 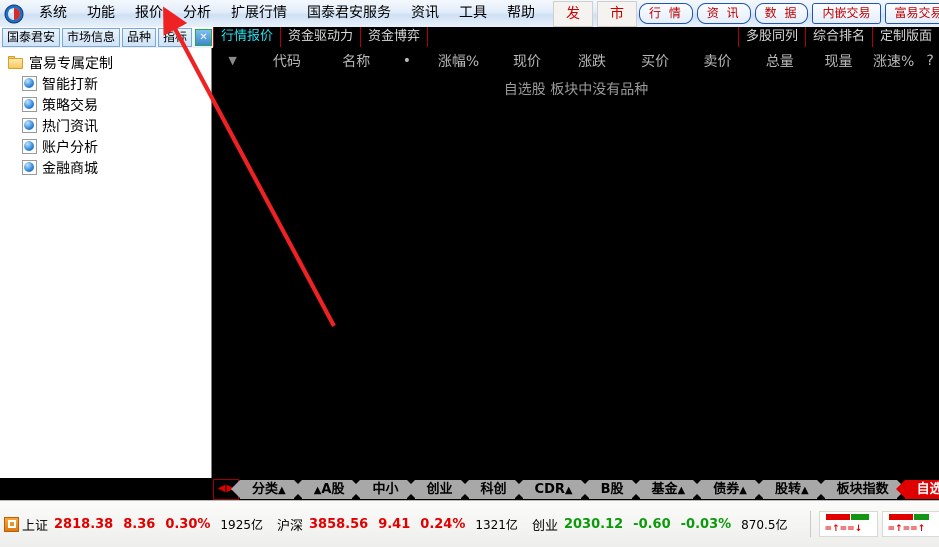 I want to click on tab-custom-layout: 定制版面, so click(x=905, y=37).